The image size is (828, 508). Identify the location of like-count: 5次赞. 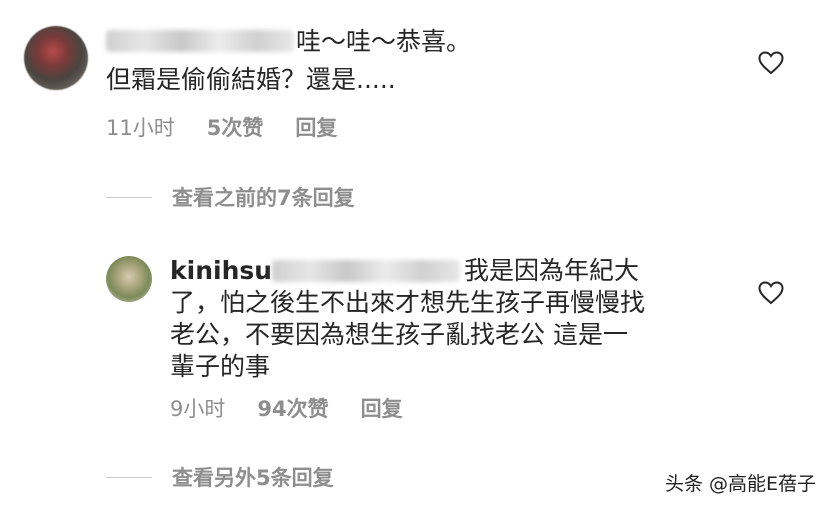
(235, 128).